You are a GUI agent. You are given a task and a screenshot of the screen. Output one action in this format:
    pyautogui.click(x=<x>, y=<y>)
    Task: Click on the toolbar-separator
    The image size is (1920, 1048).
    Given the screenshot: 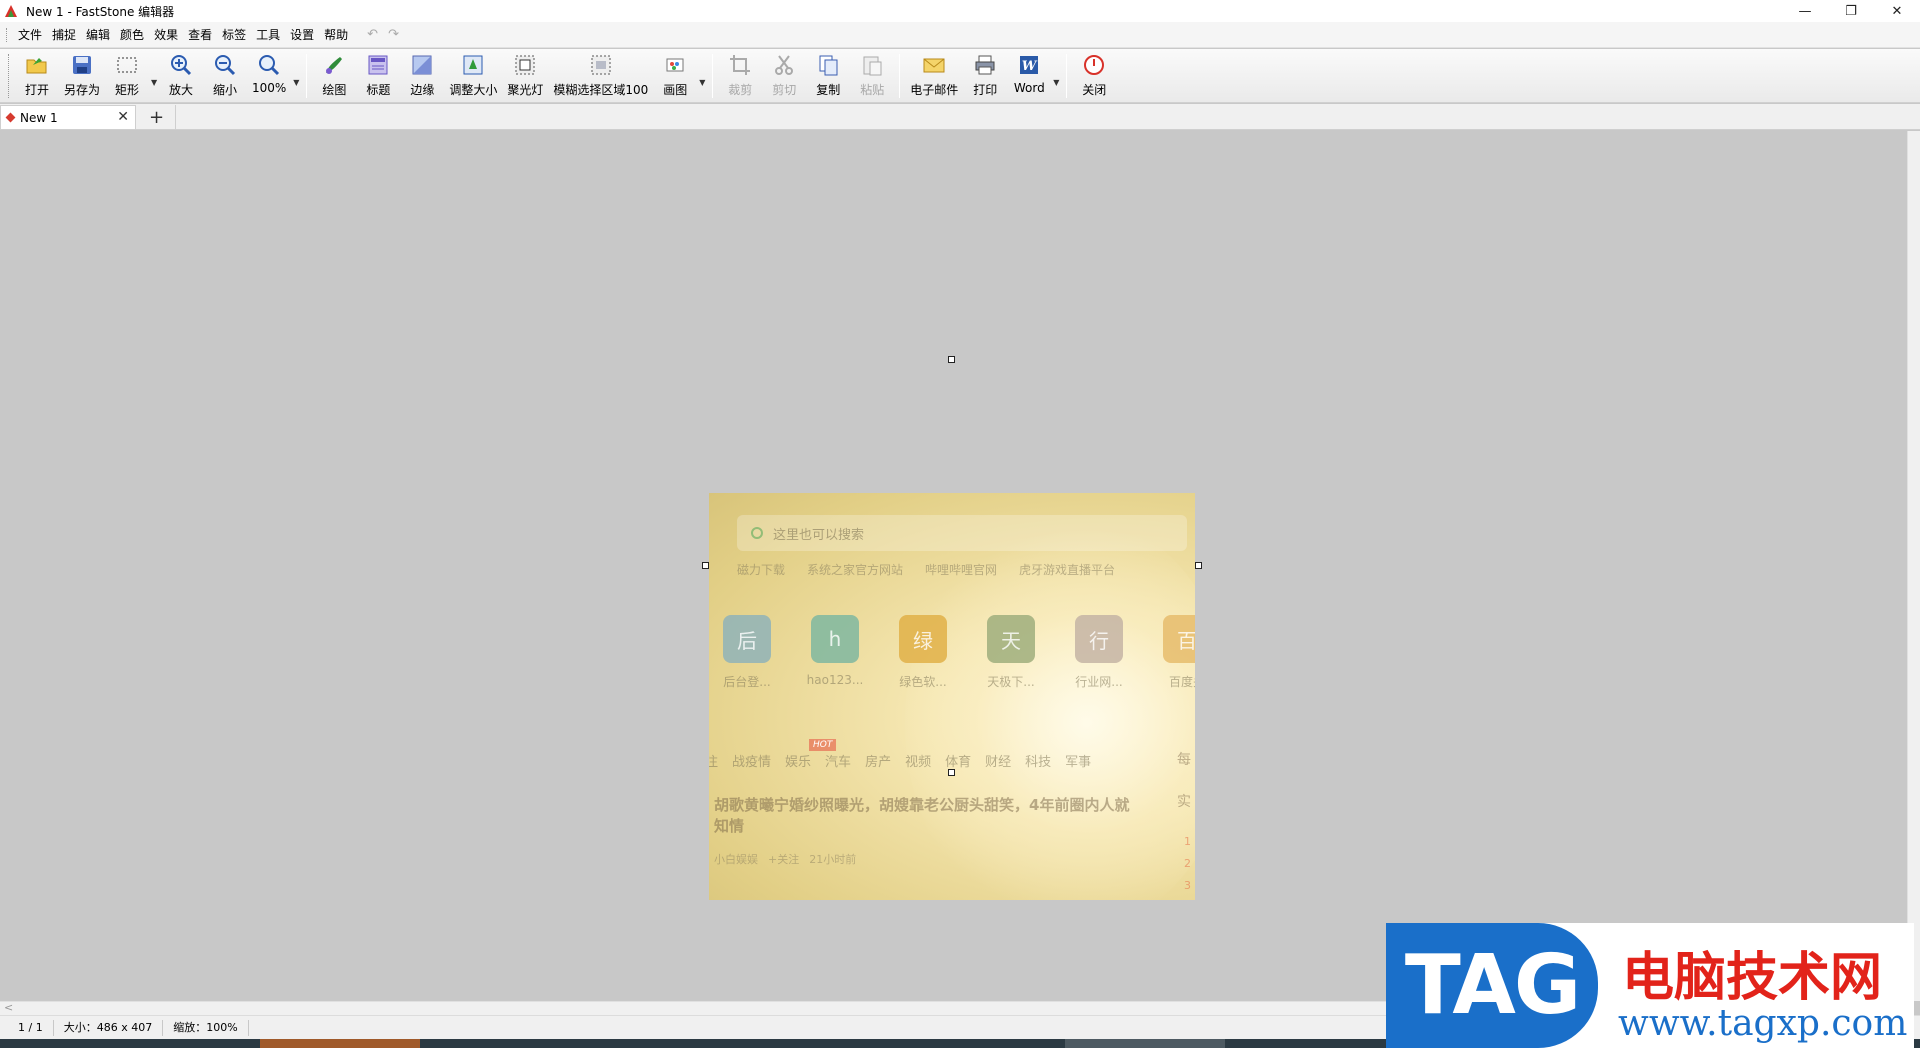 What is the action you would take?
    pyautogui.click(x=1067, y=76)
    